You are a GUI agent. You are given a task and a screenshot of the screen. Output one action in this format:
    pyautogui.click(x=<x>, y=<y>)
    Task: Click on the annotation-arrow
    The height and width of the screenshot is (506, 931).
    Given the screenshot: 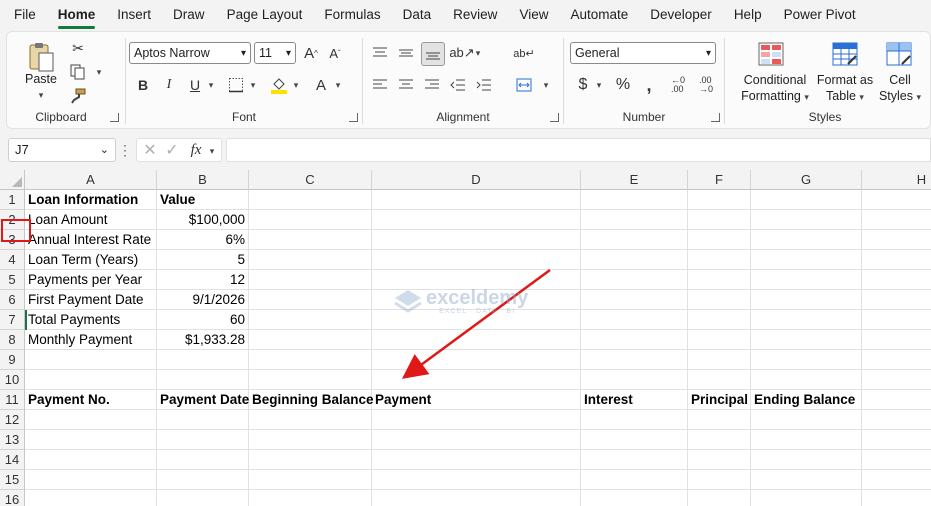 What is the action you would take?
    pyautogui.click(x=476, y=323)
    